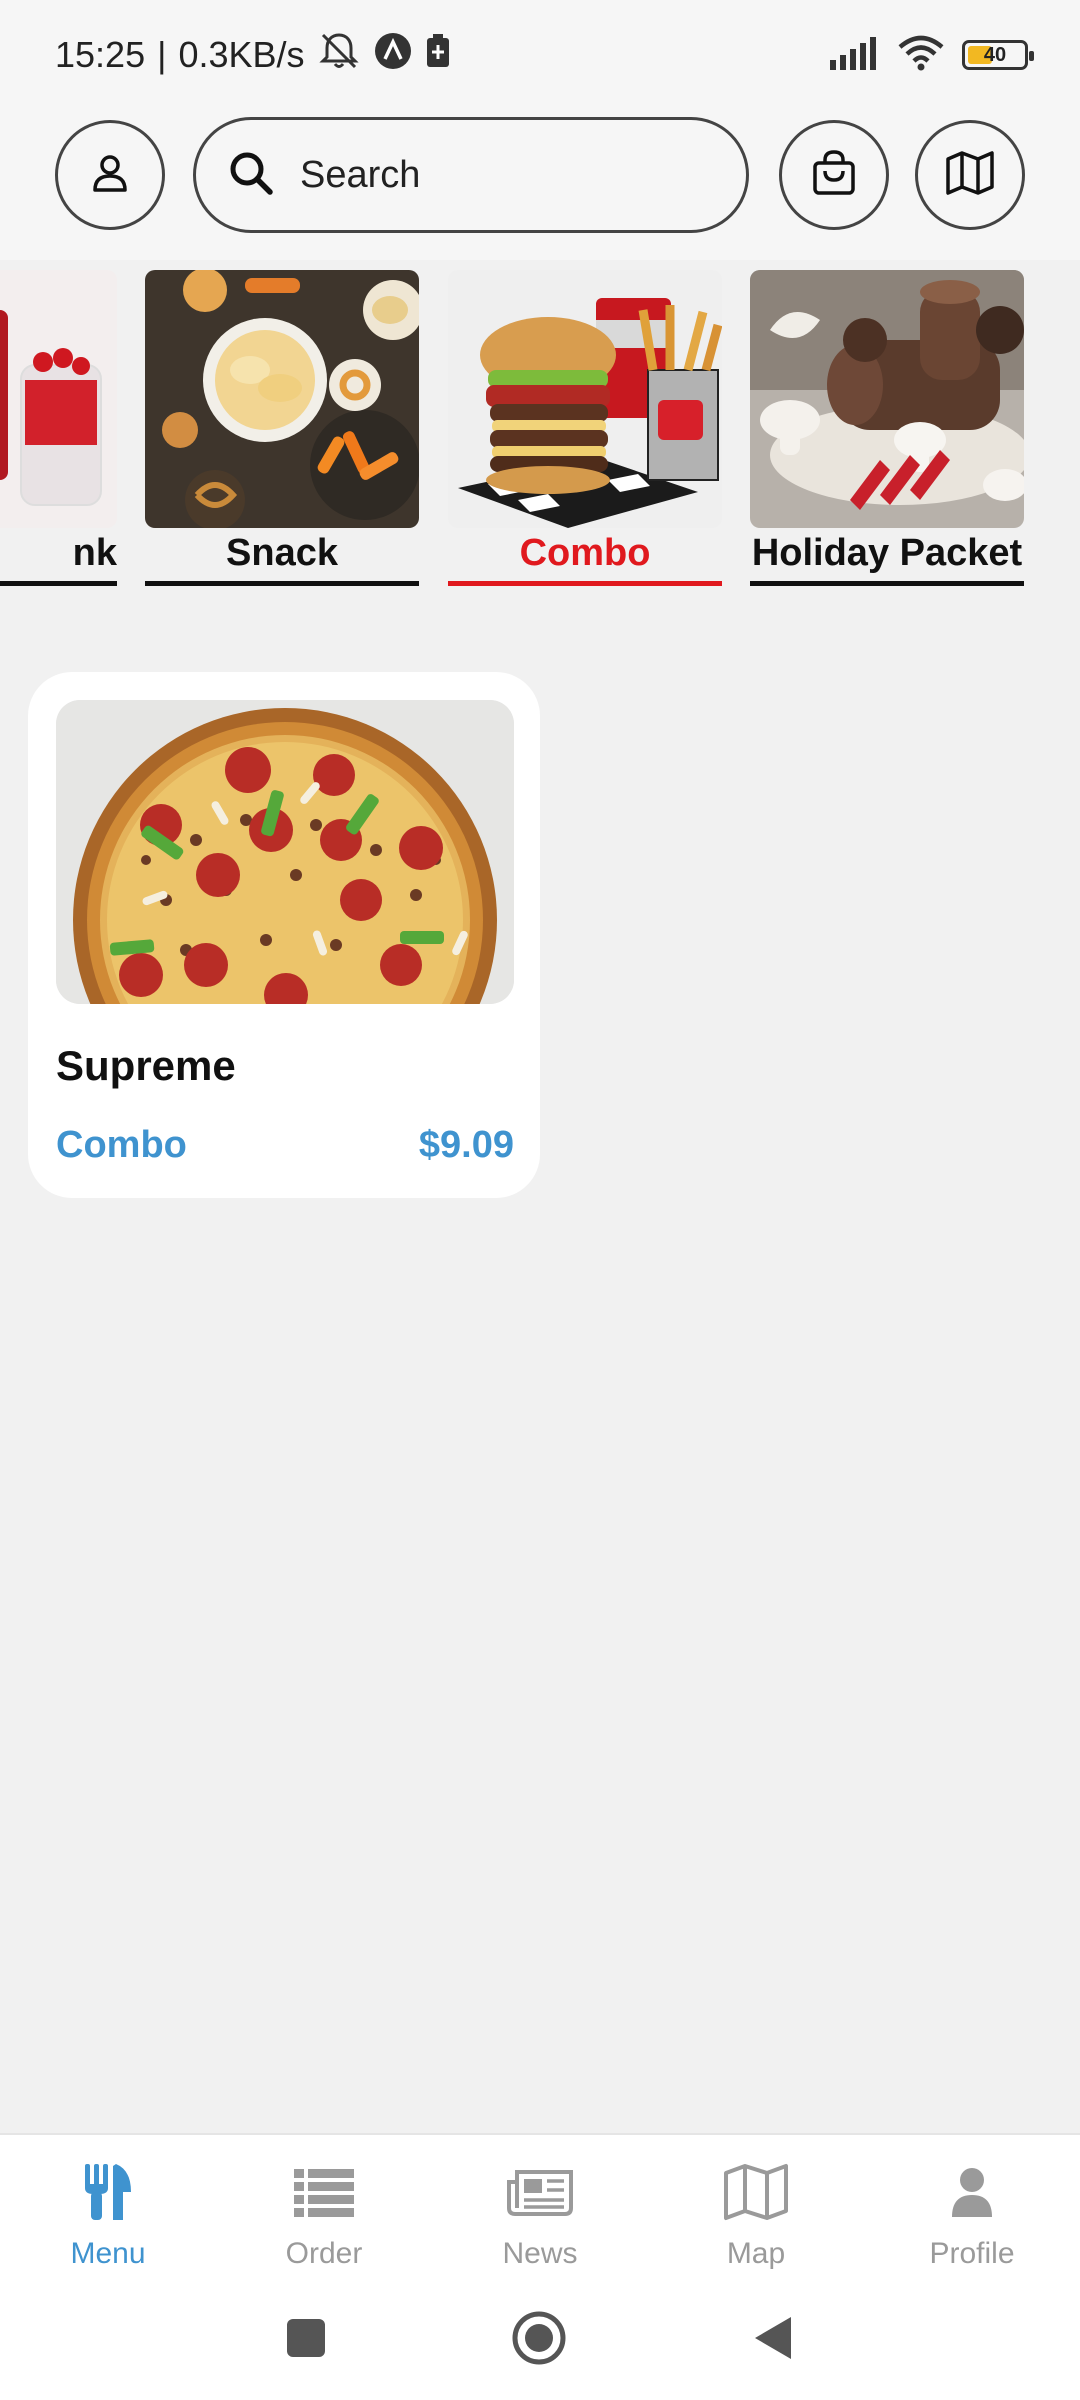  I want to click on category-holiday-packet: Holiday Packet, so click(887, 429).